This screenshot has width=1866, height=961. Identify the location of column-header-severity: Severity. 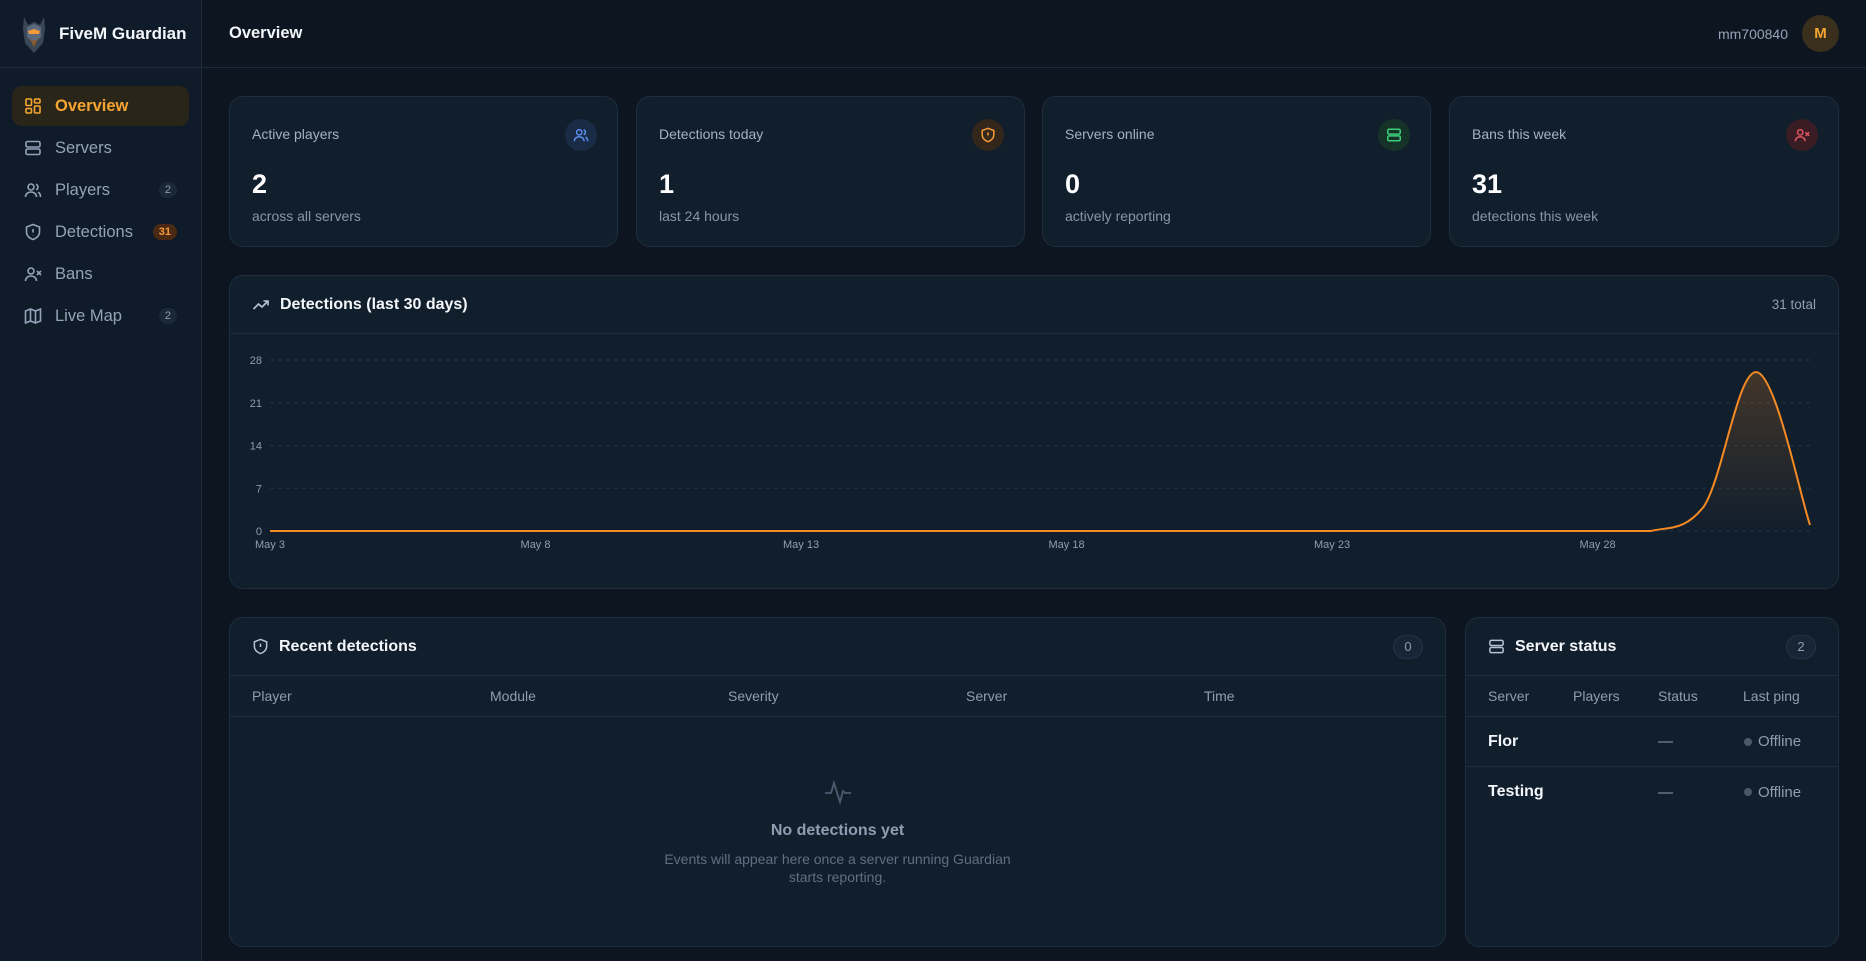
(847, 696).